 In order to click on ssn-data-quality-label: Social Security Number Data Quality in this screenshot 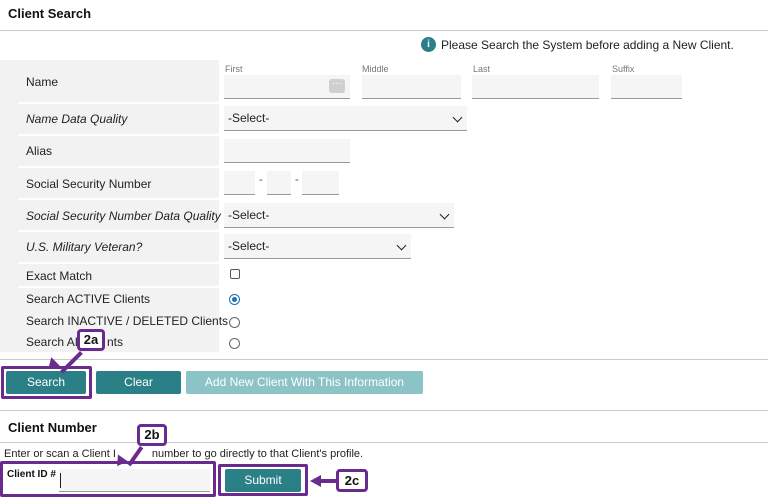, I will do `click(123, 216)`.